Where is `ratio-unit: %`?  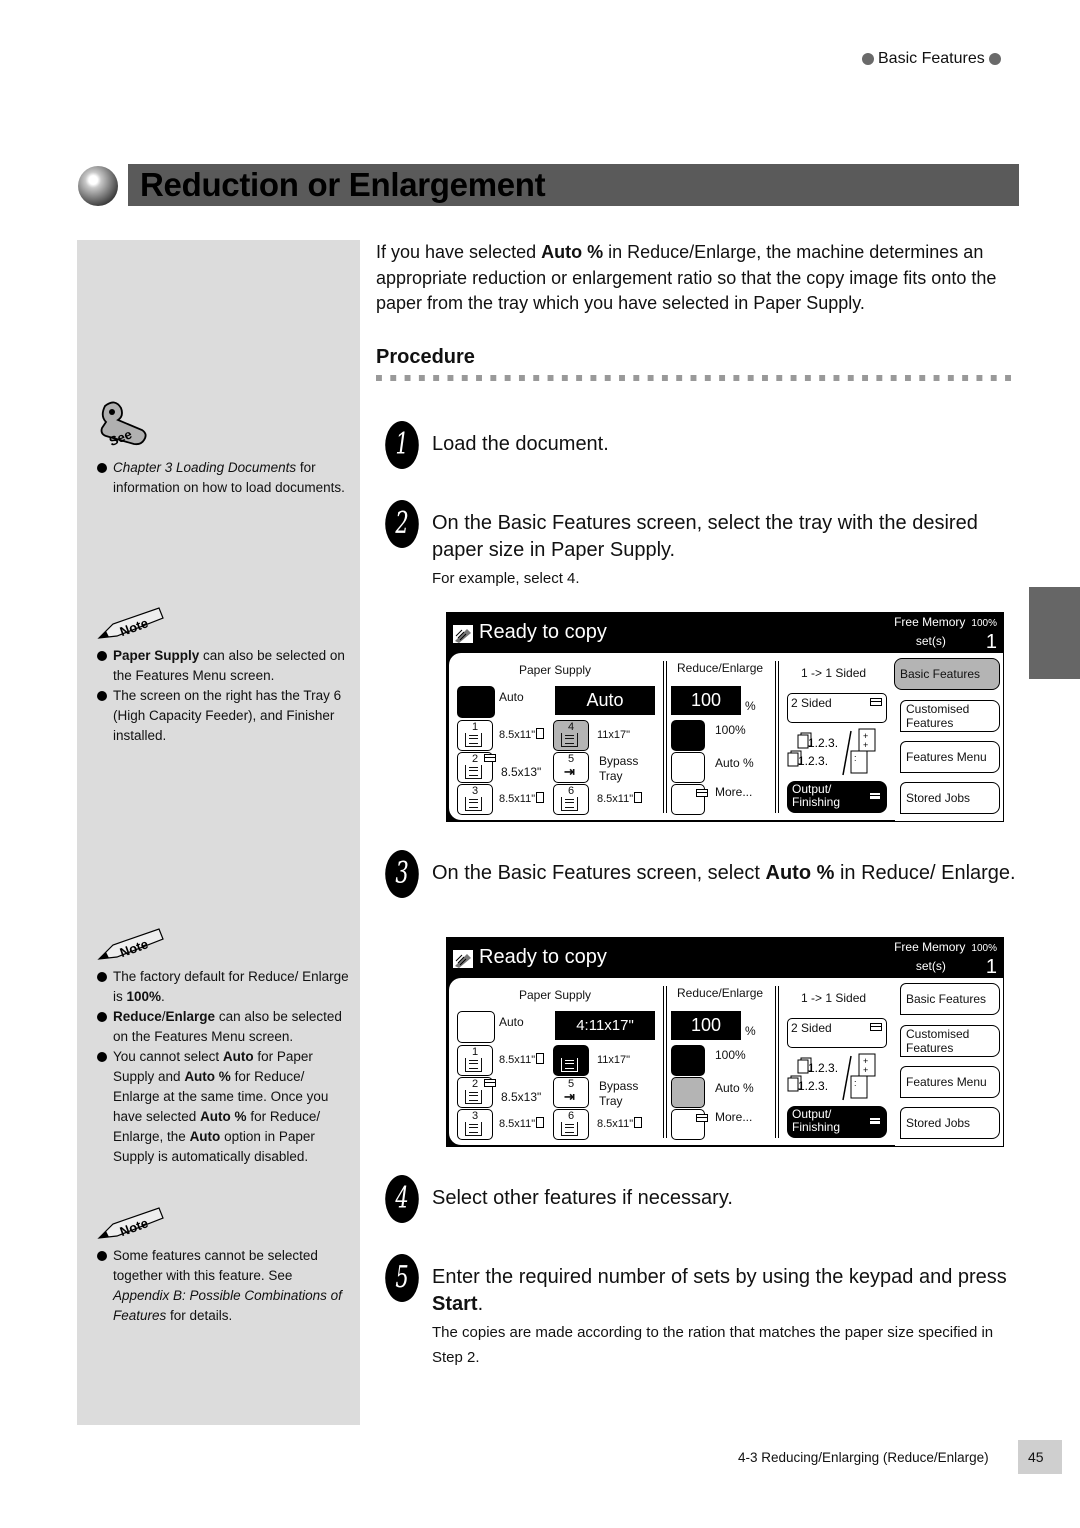
ratio-unit: % is located at coordinates (750, 1031).